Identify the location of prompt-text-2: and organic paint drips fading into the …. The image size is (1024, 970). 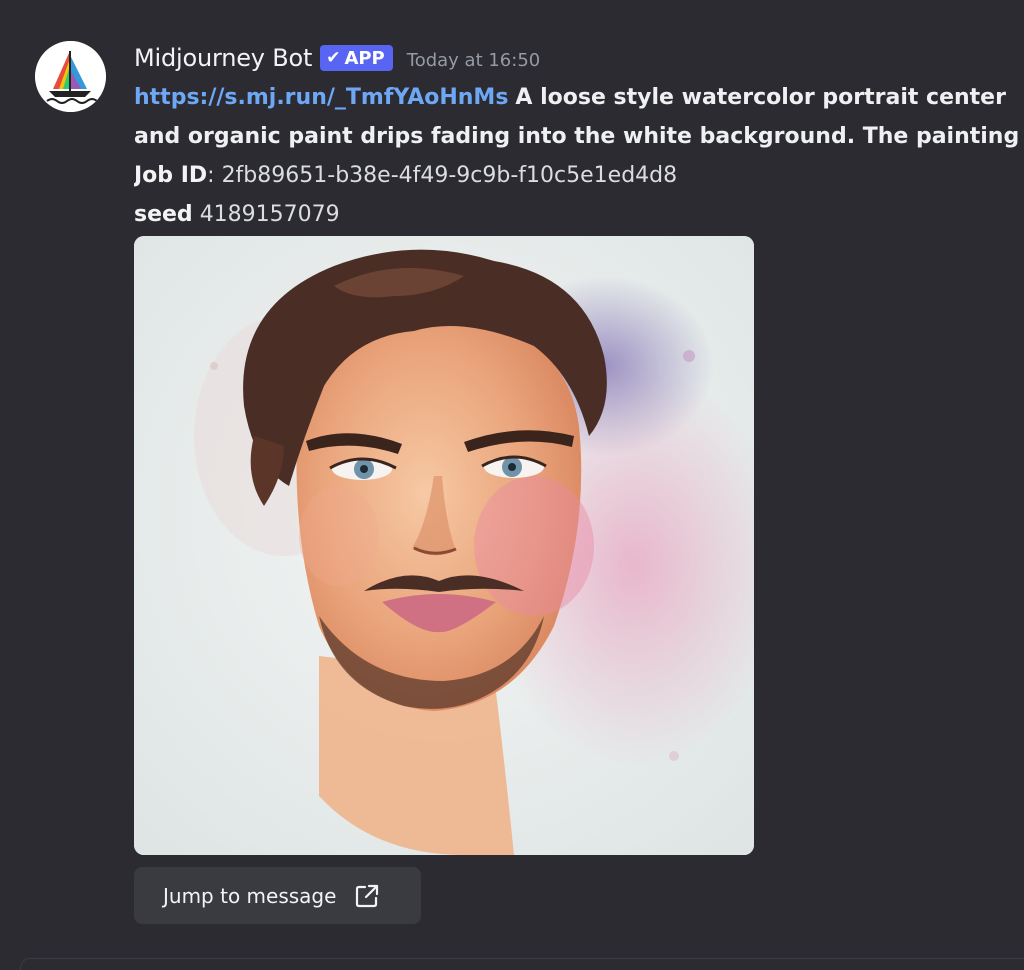
(579, 136).